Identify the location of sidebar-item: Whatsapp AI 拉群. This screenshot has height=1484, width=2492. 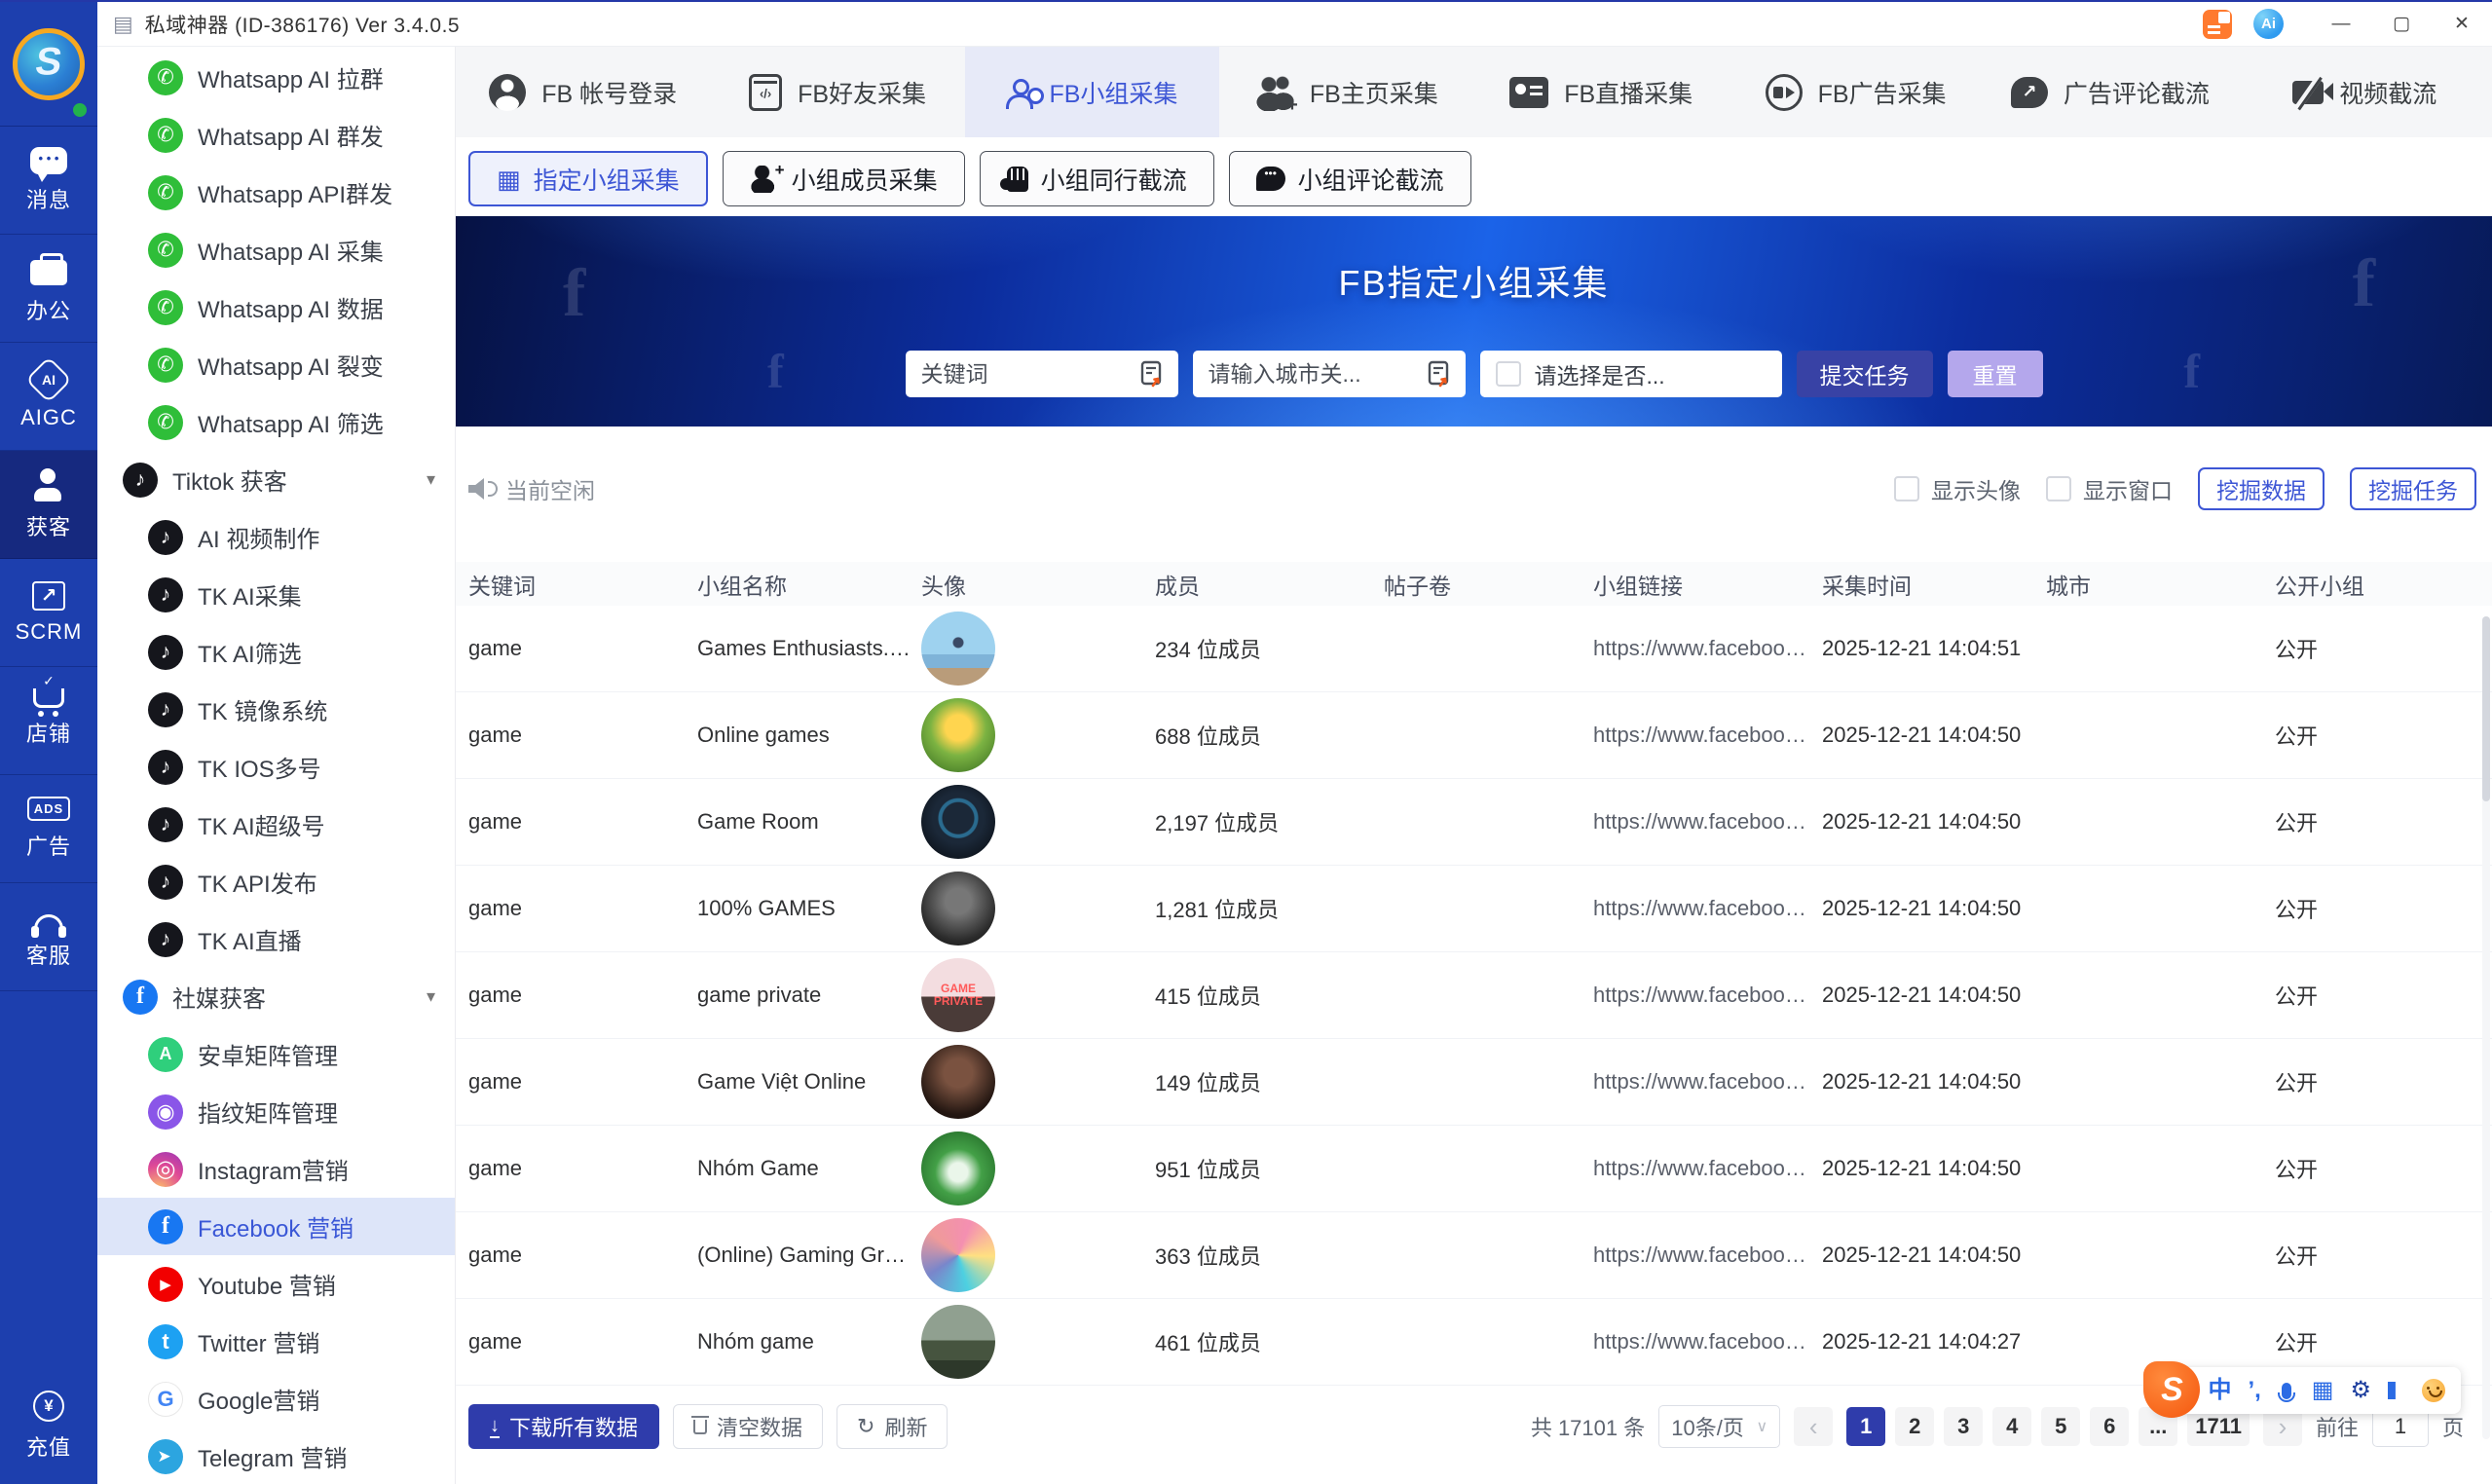
(276, 77).